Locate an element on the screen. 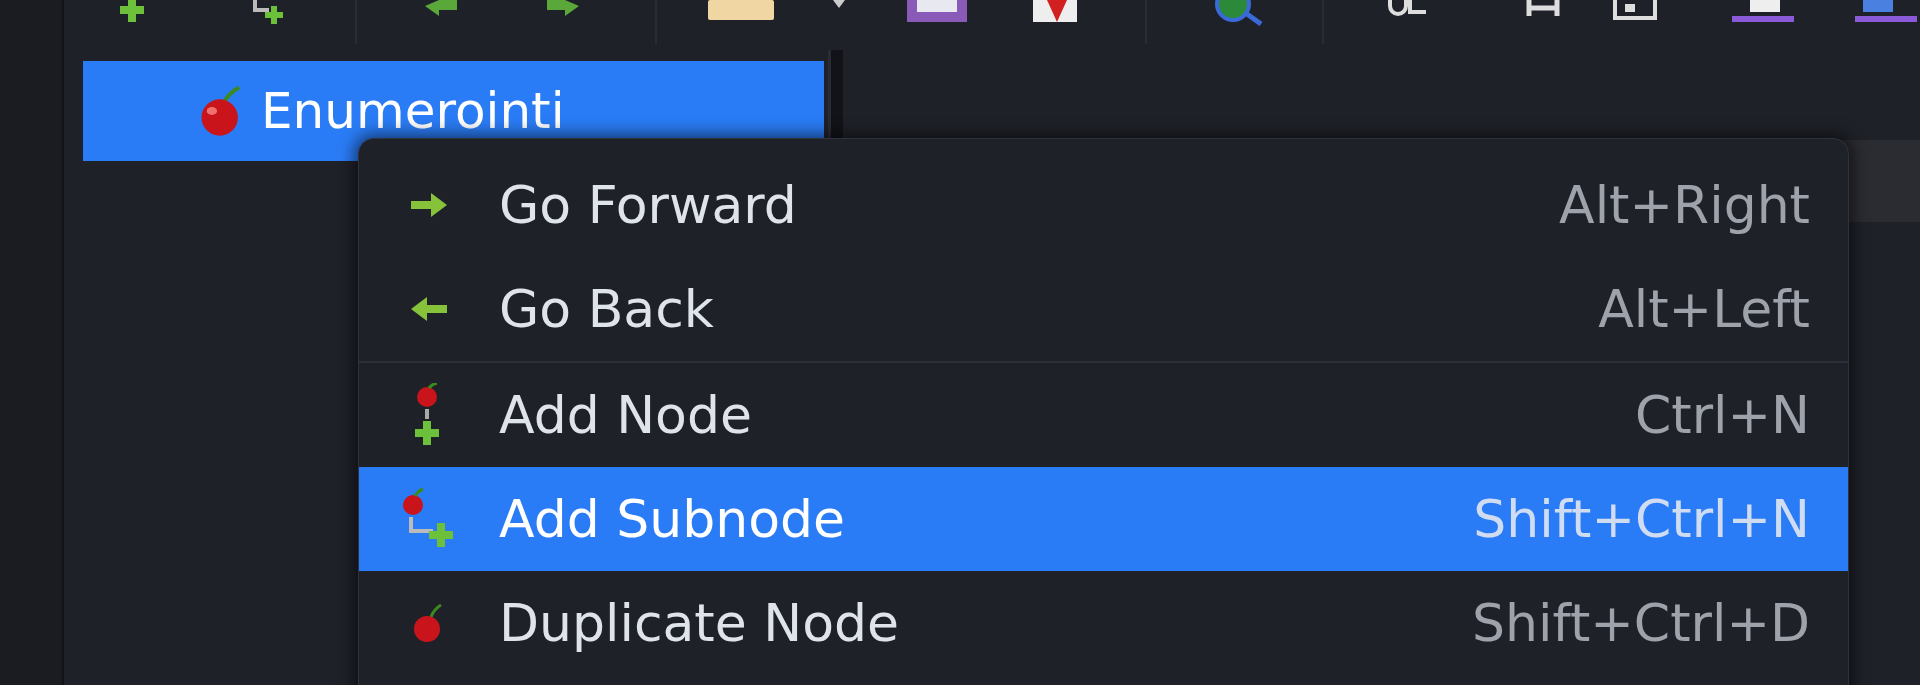  menu-label: Add Node is located at coordinates (626, 415).